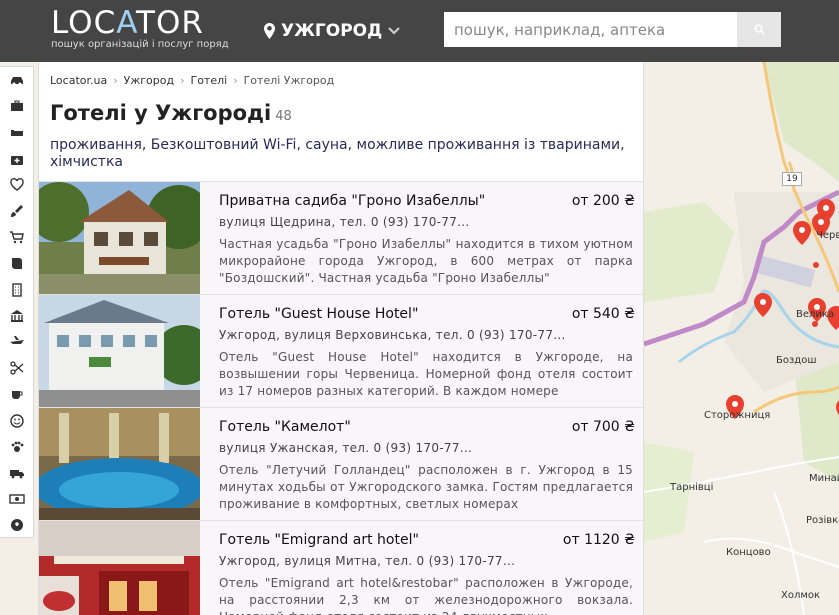 The width and height of the screenshot is (839, 615). I want to click on category-paw, so click(16, 447).